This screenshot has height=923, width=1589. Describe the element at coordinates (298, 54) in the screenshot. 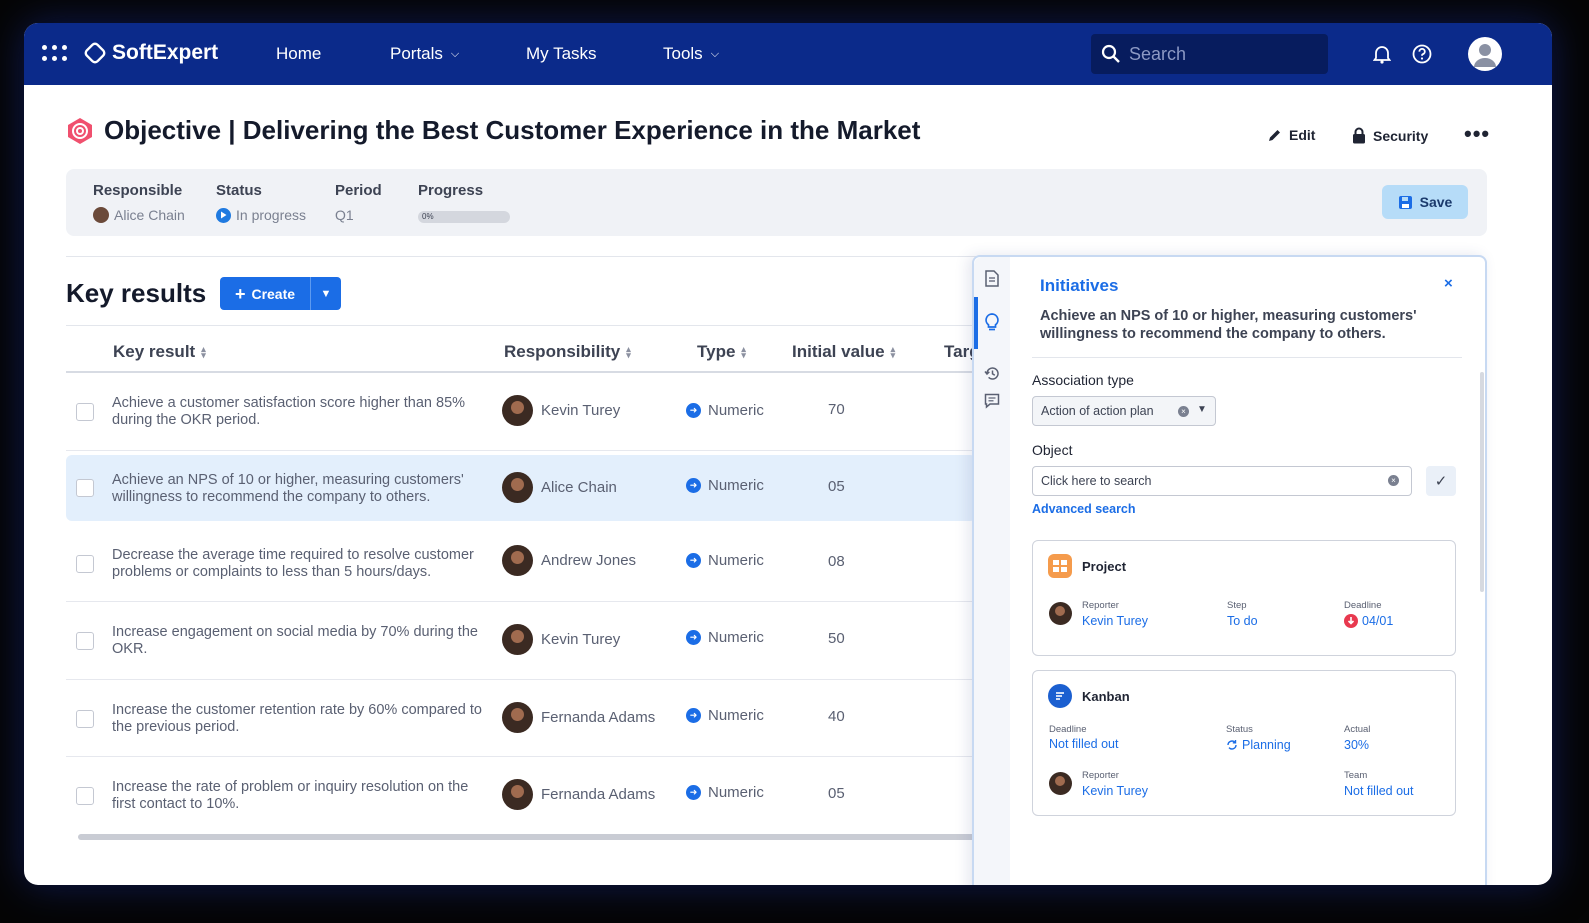

I see `nav-home: Home` at that location.